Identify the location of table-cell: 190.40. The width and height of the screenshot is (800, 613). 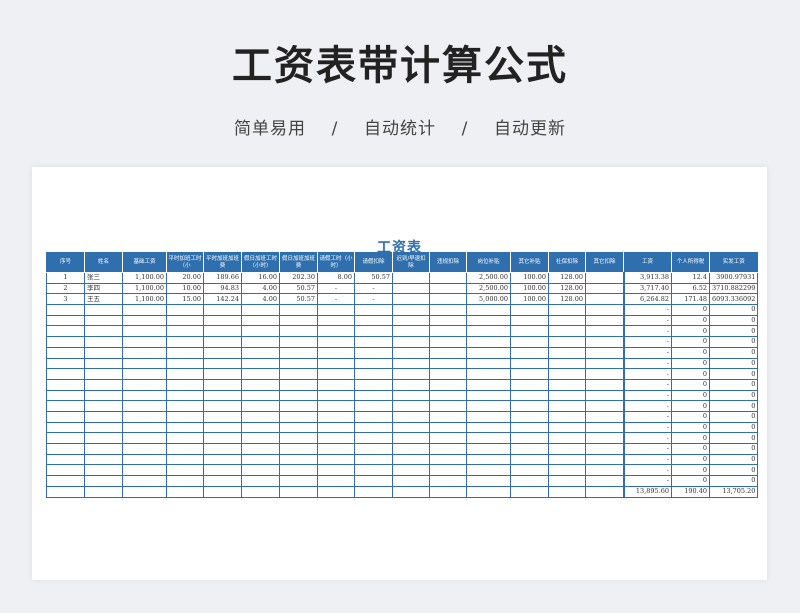
(690, 491).